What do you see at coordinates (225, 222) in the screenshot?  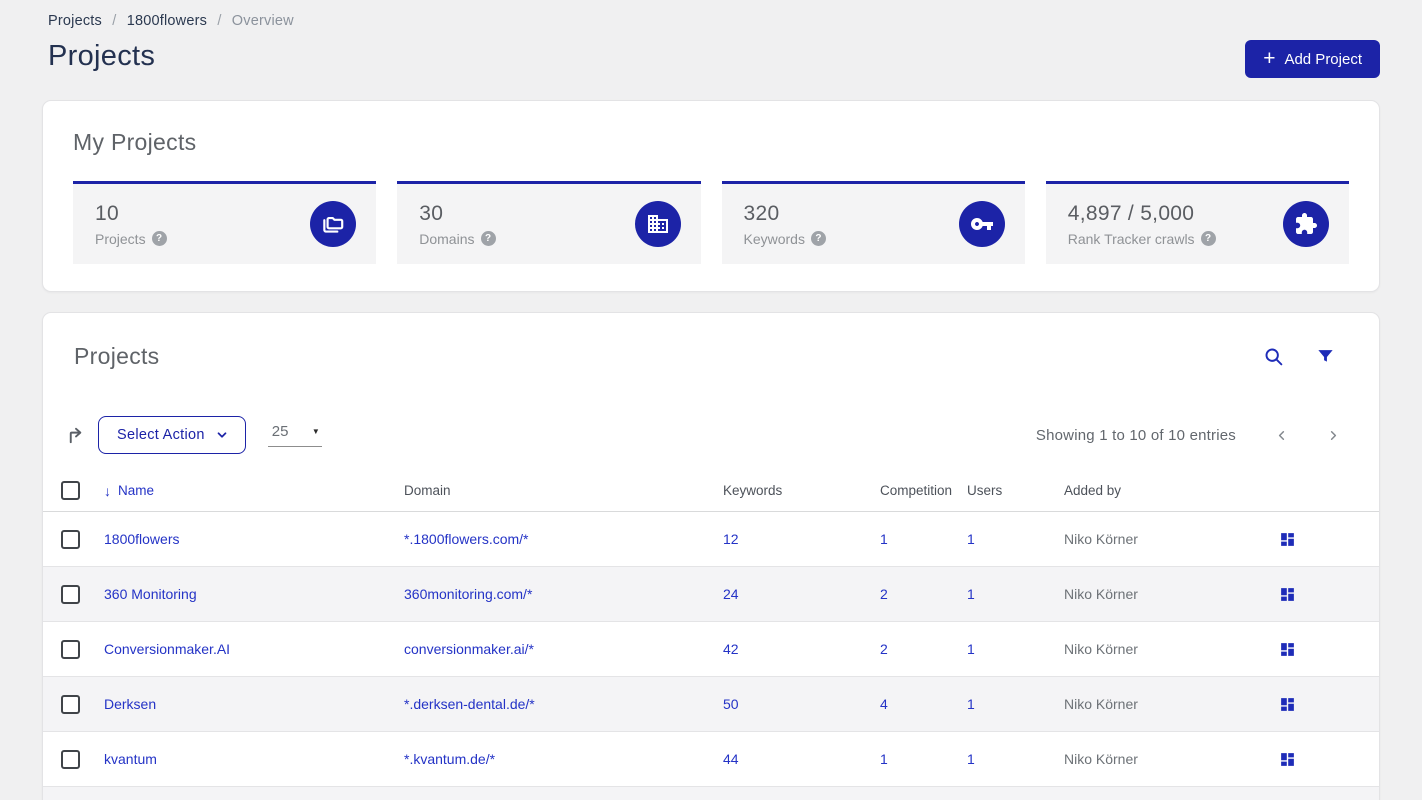 I see `stat-projects: 10 Projects ?` at bounding box center [225, 222].